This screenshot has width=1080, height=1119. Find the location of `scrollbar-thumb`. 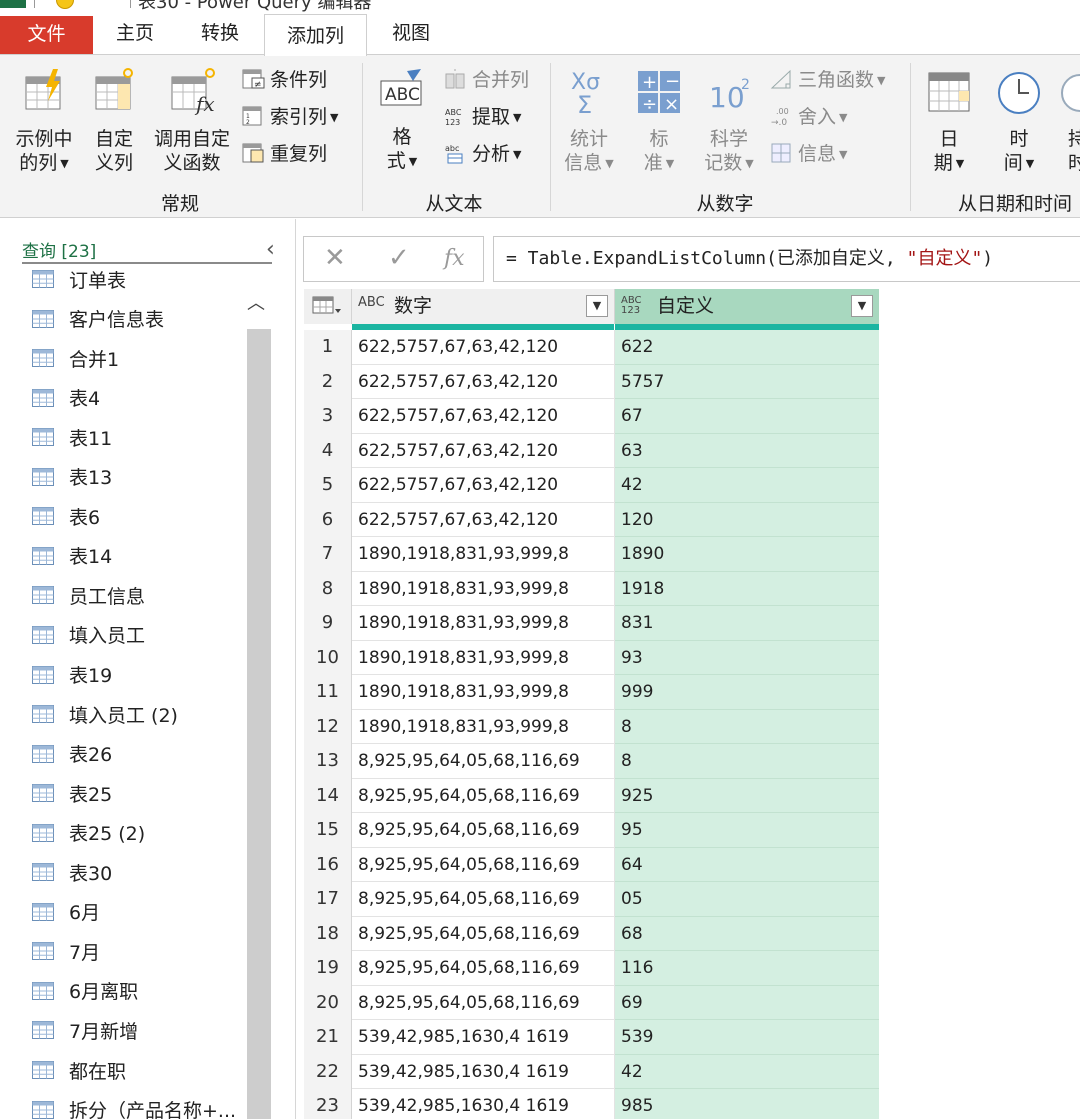

scrollbar-thumb is located at coordinates (259, 724).